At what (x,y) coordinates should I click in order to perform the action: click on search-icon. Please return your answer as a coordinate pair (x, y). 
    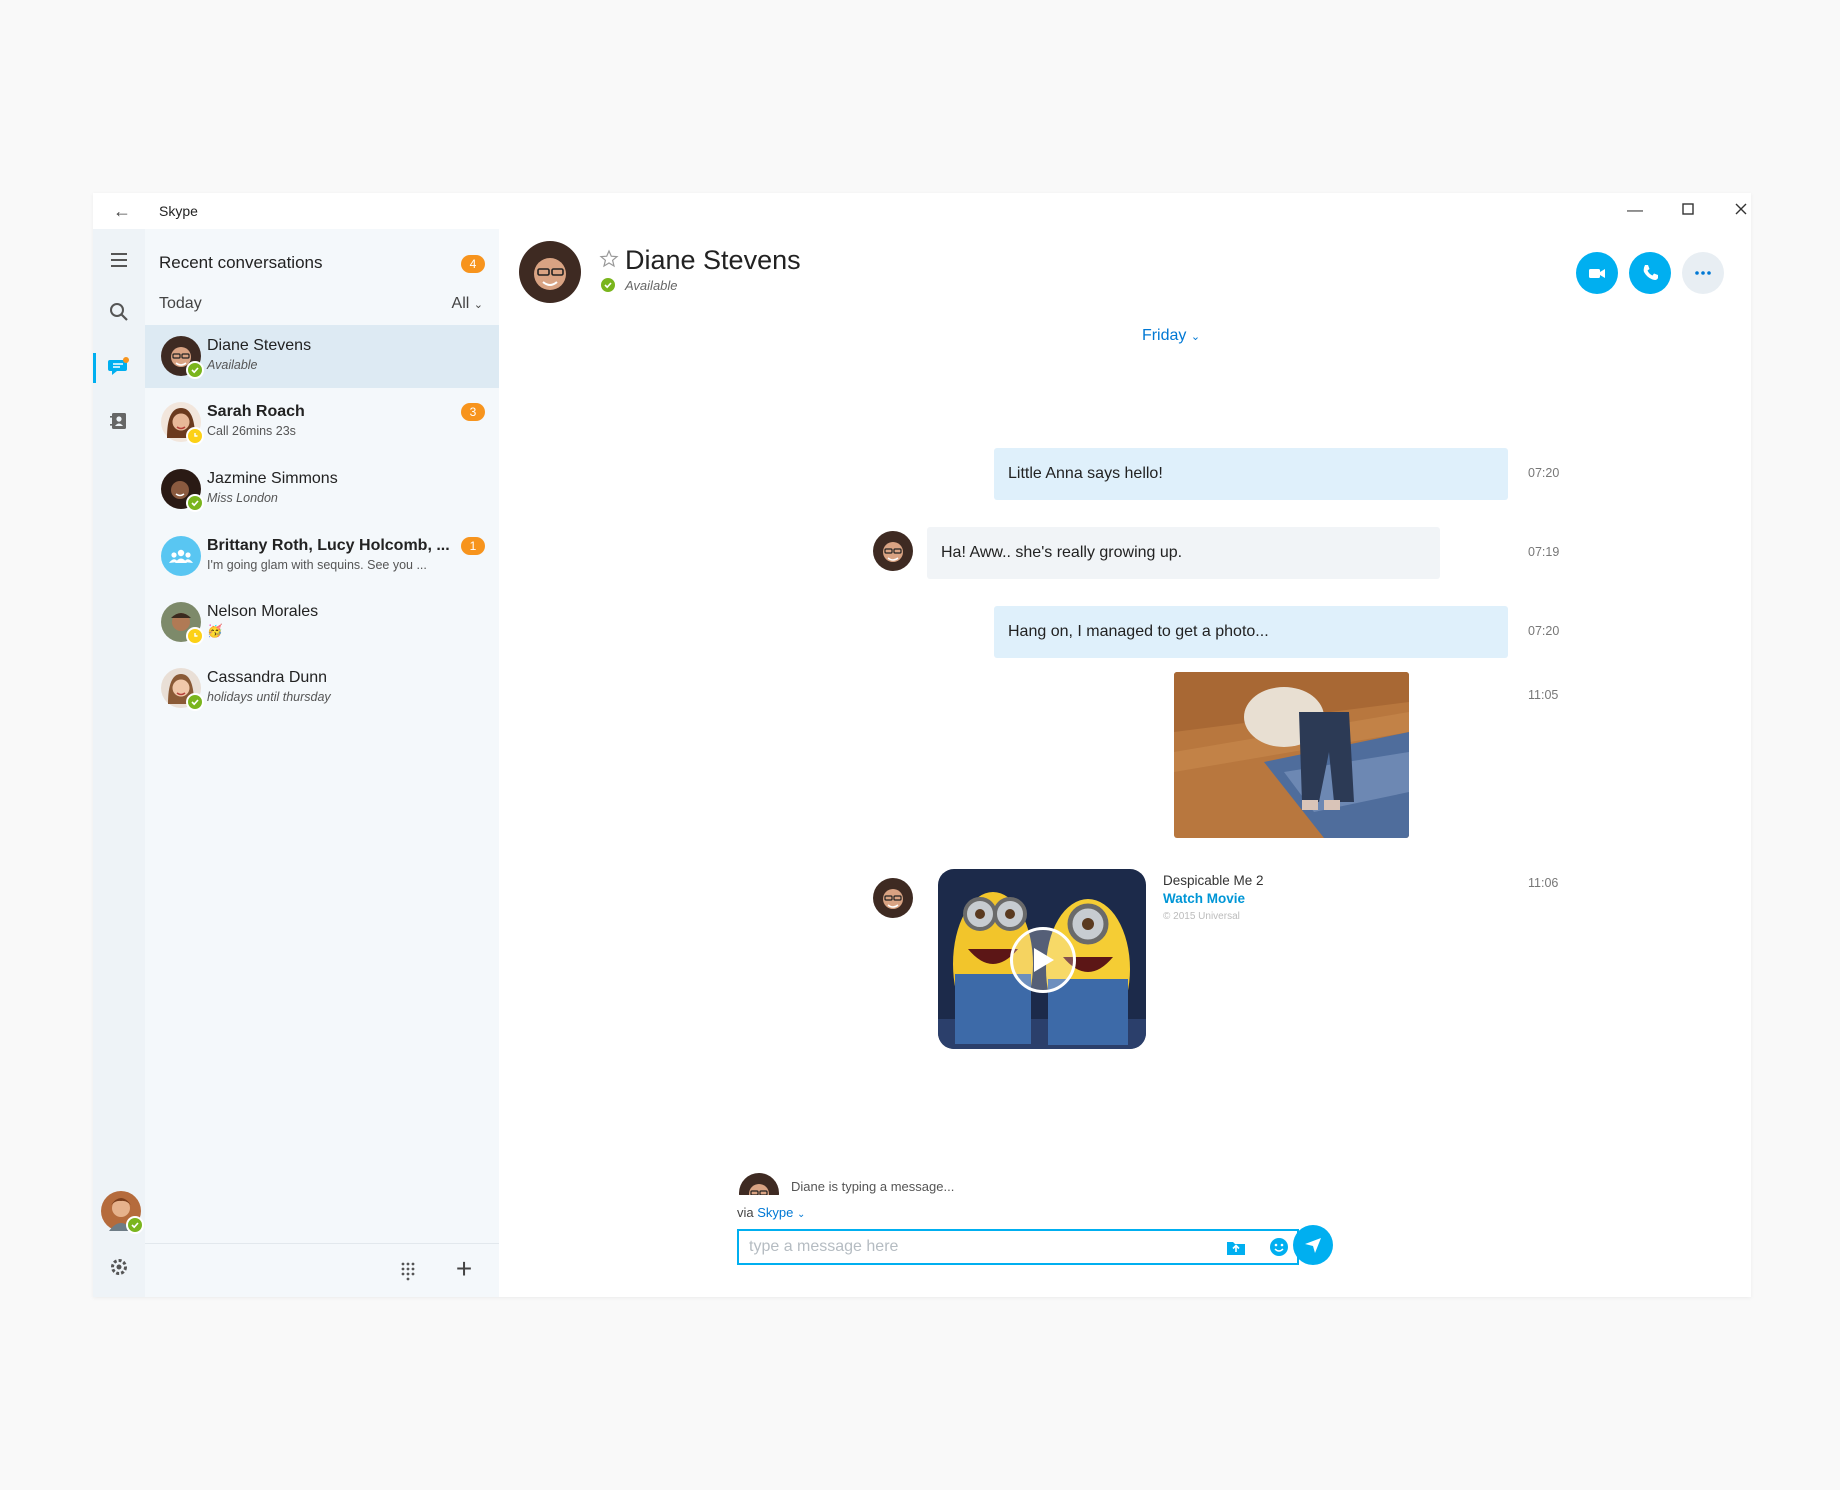
    Looking at the image, I should click on (119, 312).